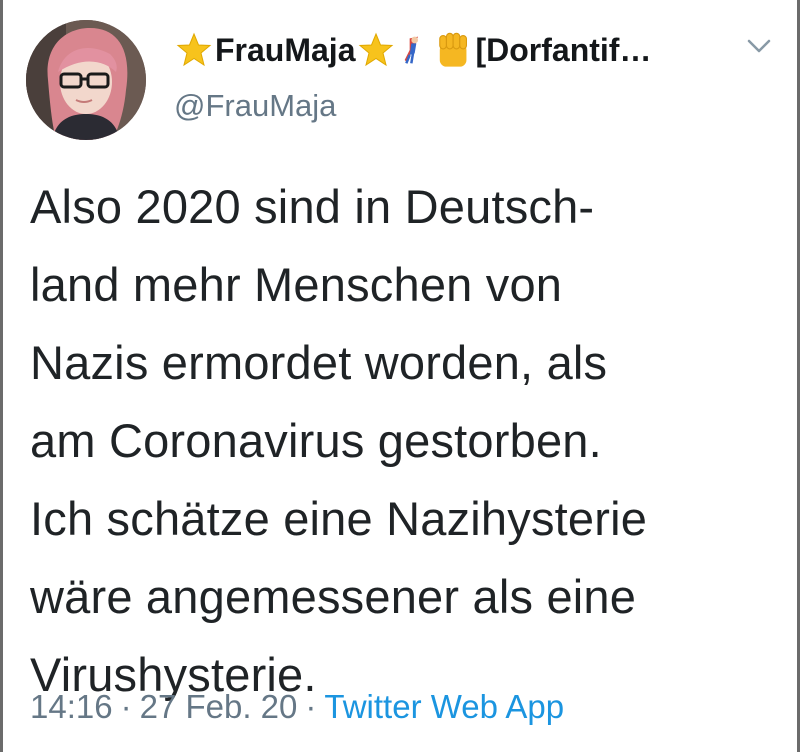 This screenshot has width=800, height=752. I want to click on user-handle: @FrauMaja, so click(255, 106).